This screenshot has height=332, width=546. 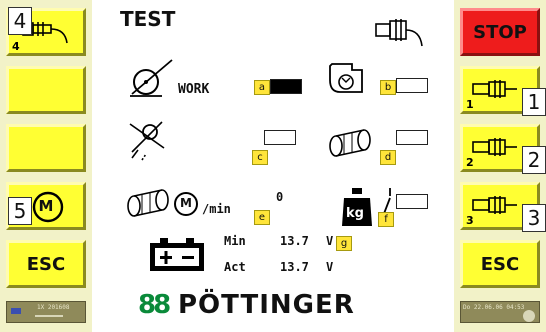 I want to click on status-bar-left: 1X 201608, so click(x=46, y=312).